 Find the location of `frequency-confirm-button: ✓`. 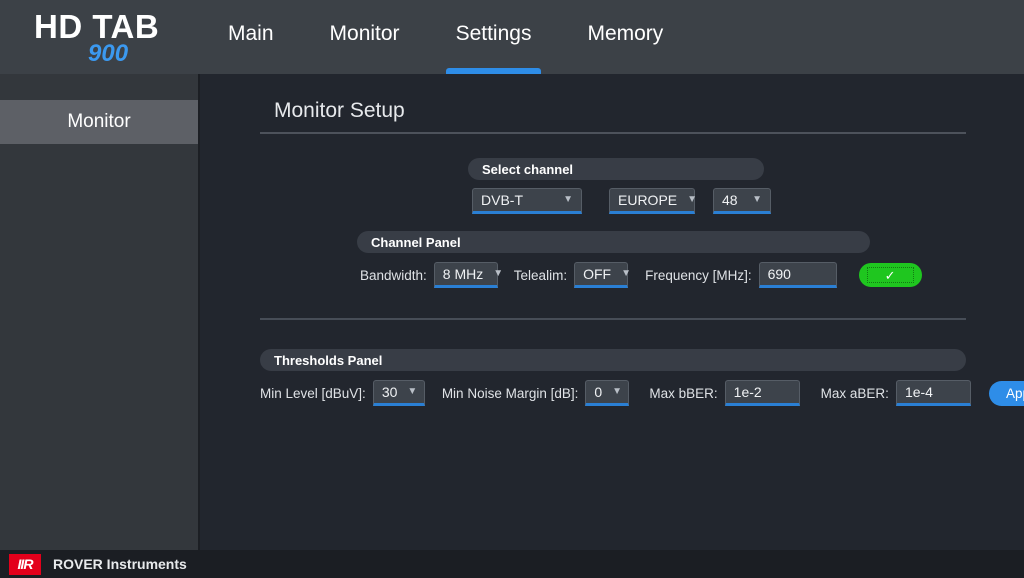

frequency-confirm-button: ✓ is located at coordinates (890, 275).